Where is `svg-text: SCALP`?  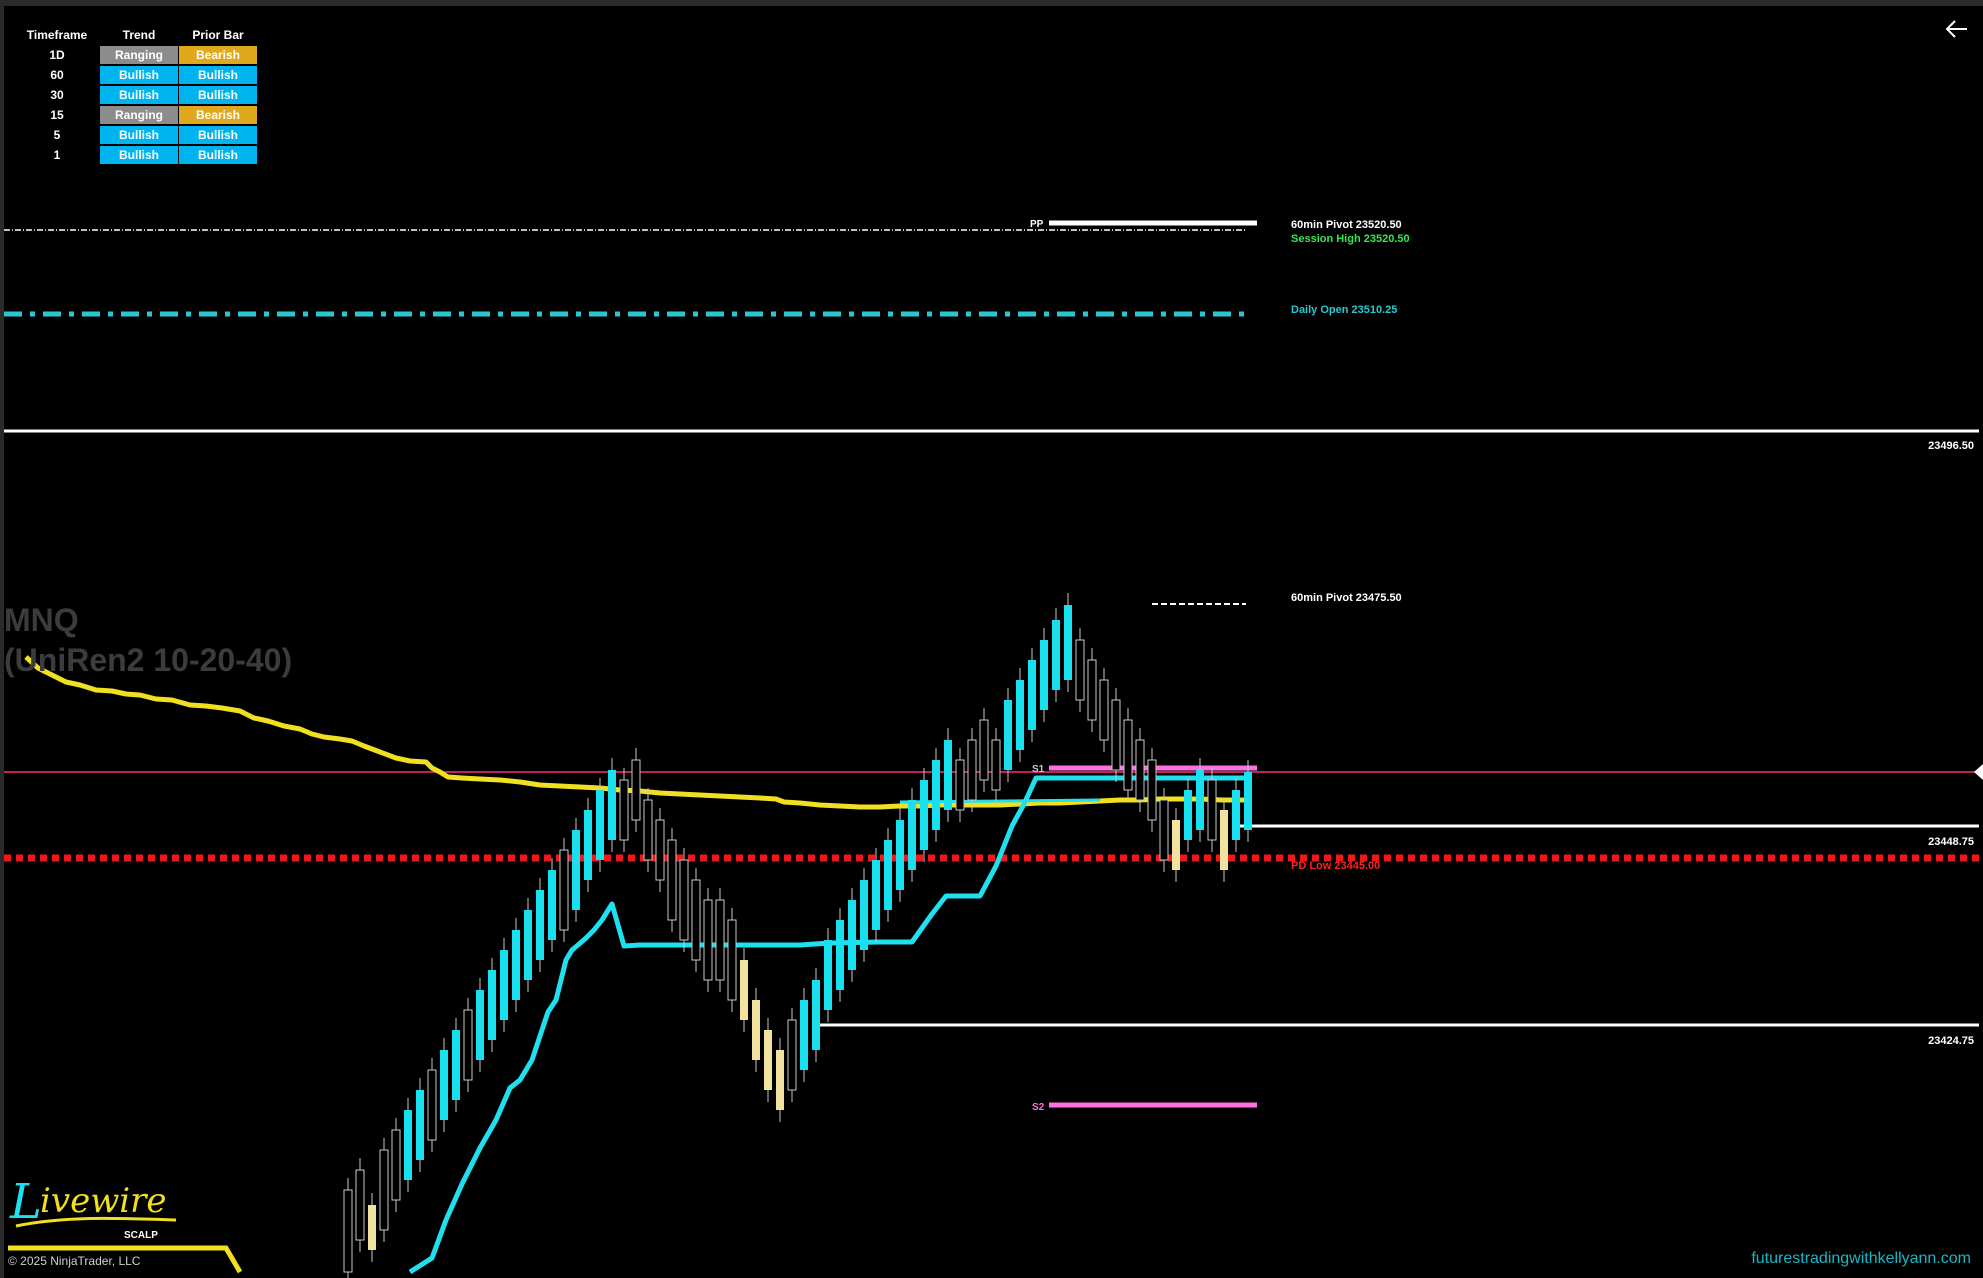 svg-text: SCALP is located at coordinates (141, 1235).